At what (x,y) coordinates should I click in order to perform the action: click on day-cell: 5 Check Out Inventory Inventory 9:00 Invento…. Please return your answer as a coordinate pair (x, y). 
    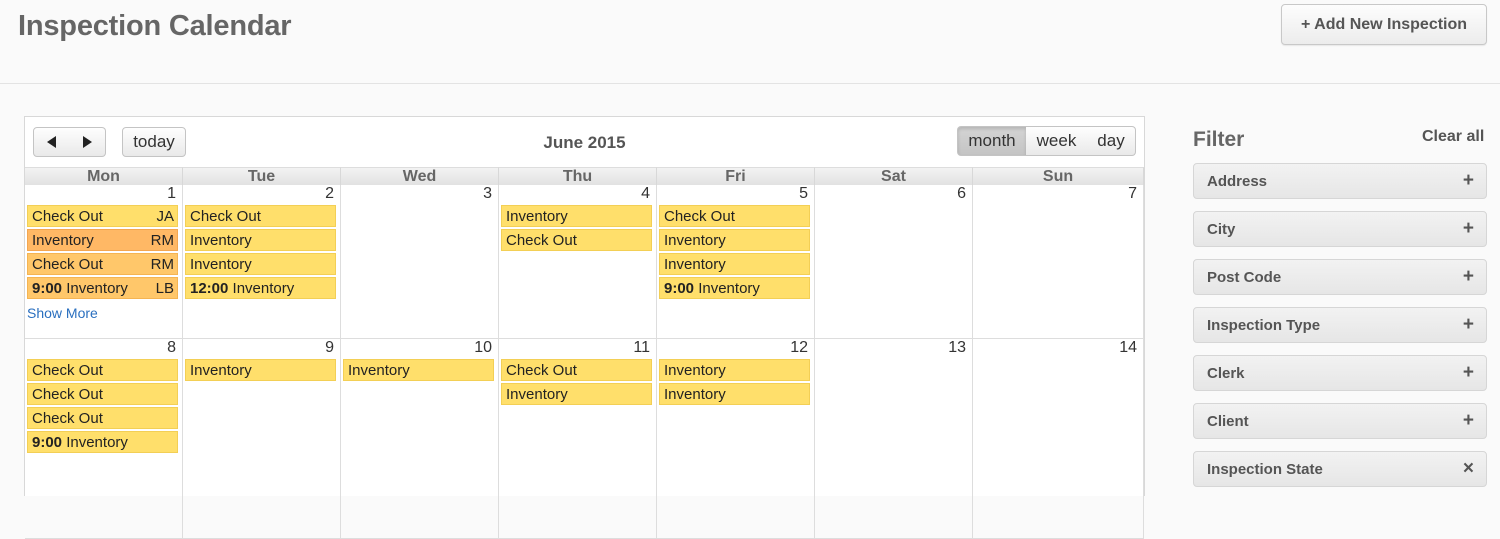
    Looking at the image, I should click on (736, 262).